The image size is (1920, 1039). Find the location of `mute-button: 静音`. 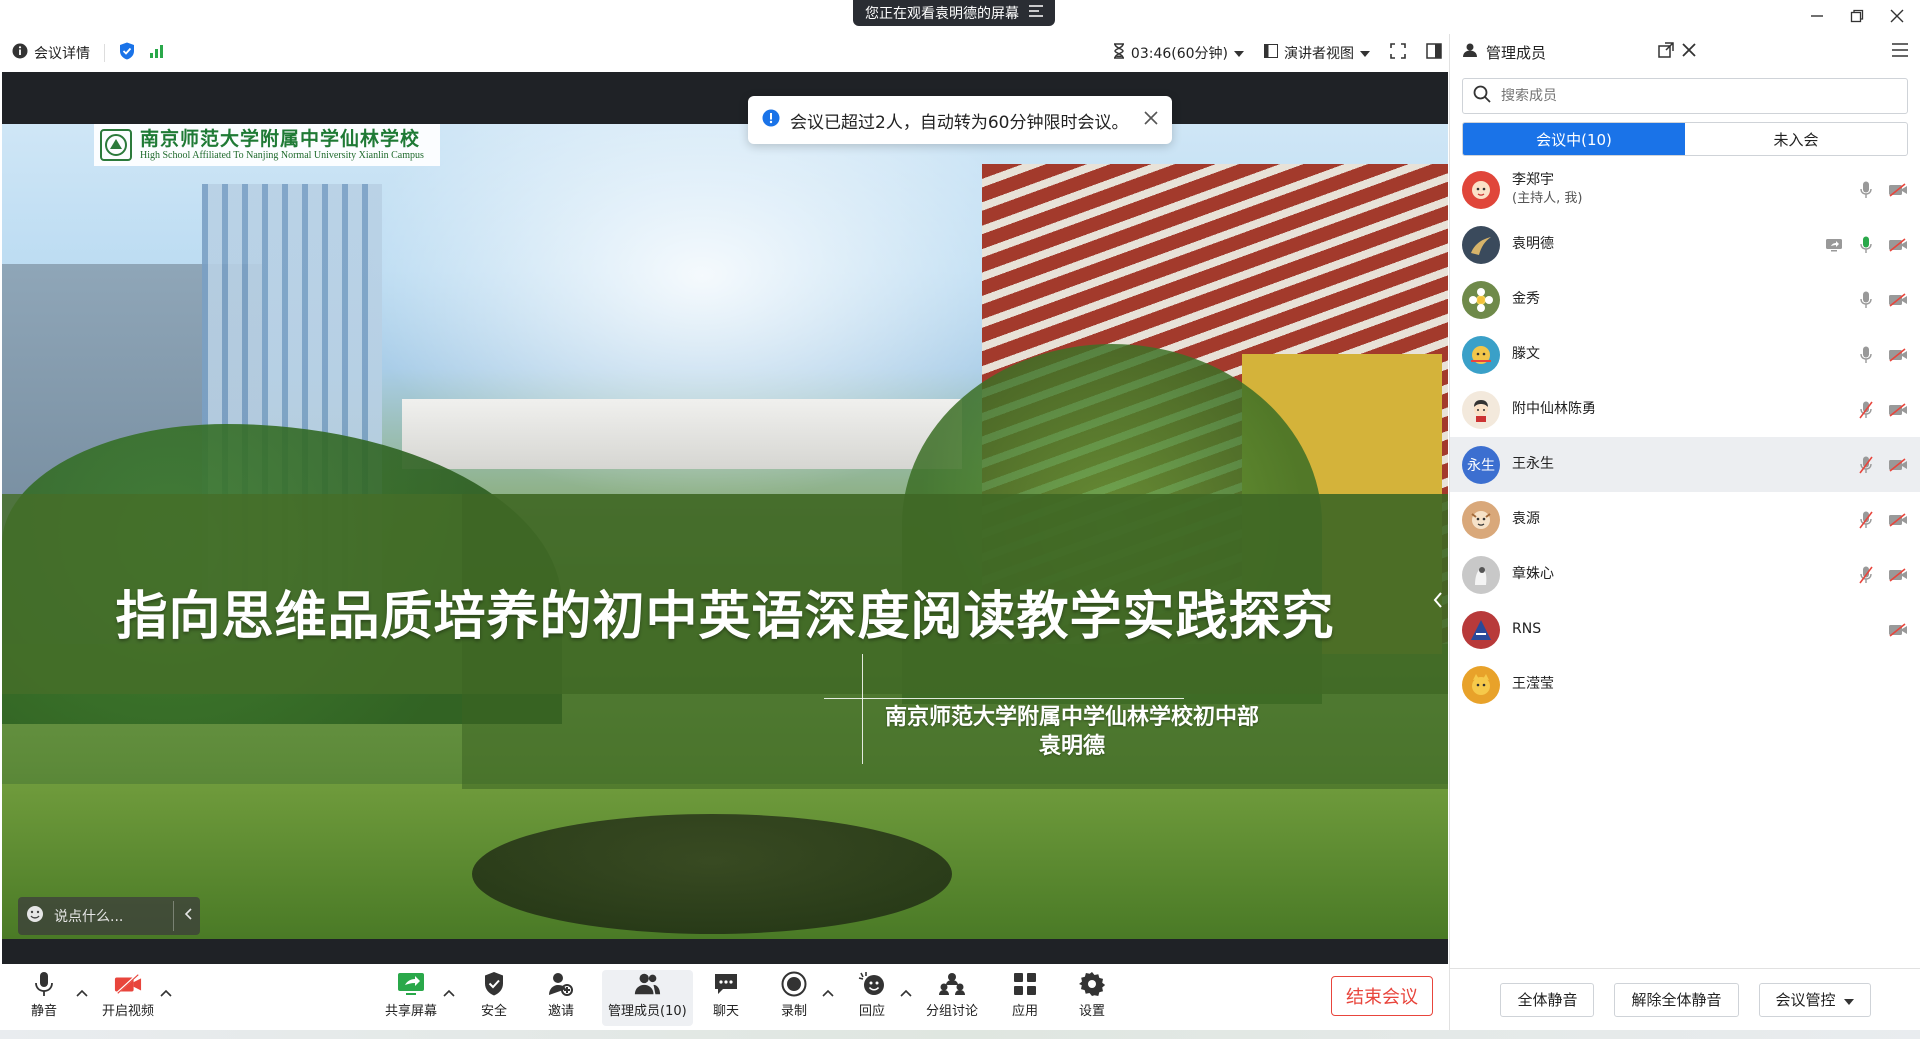

mute-button: 静音 is located at coordinates (44, 994).